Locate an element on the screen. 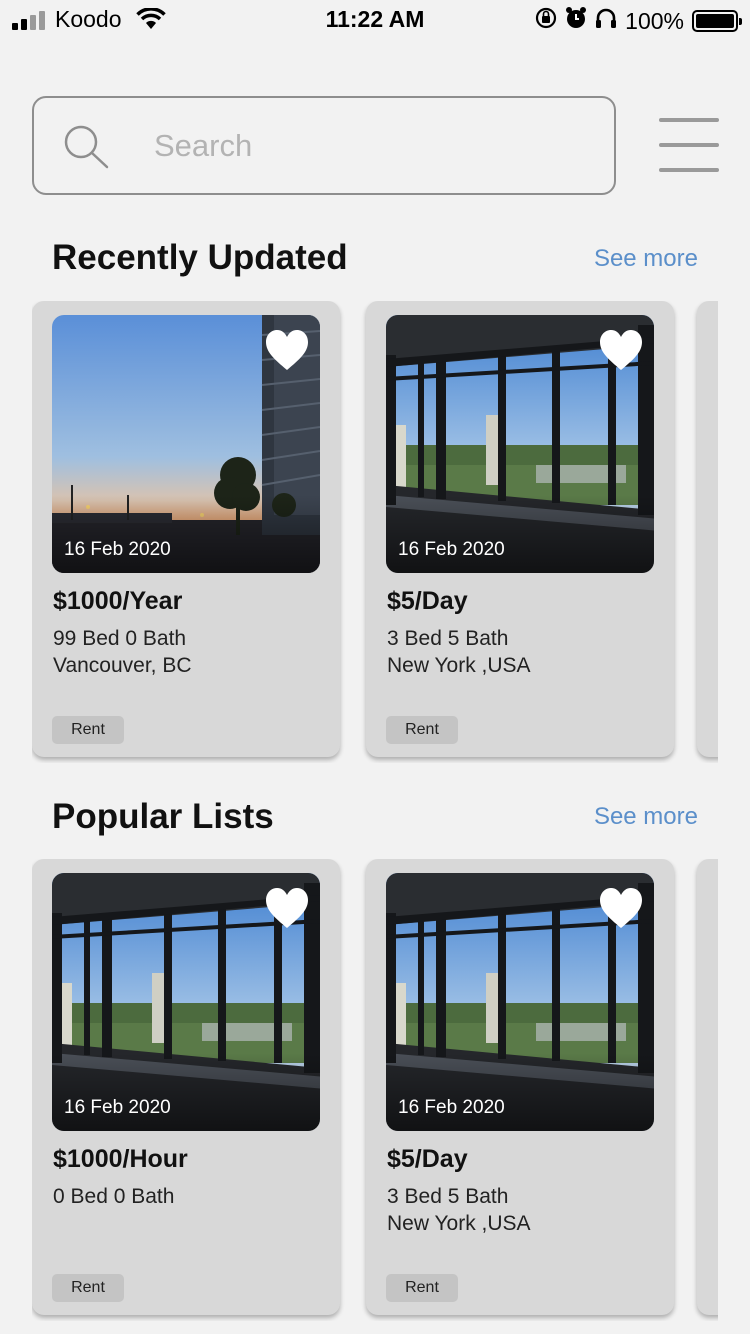  status-right: 100% is located at coordinates (638, 21).